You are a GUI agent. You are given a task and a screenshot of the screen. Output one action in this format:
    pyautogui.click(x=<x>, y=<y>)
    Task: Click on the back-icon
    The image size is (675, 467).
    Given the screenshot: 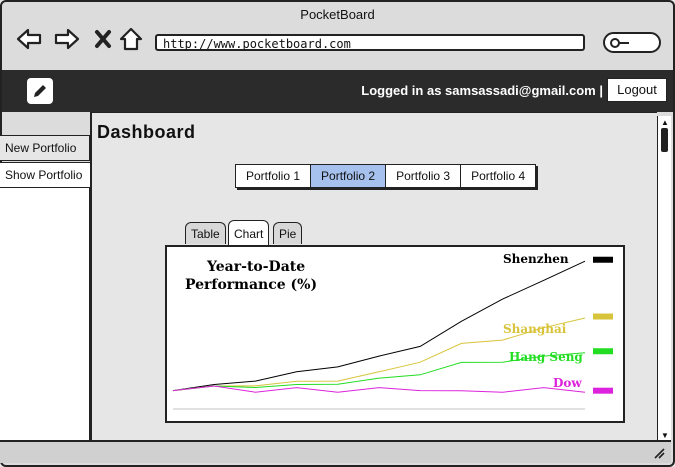 What is the action you would take?
    pyautogui.click(x=29, y=39)
    